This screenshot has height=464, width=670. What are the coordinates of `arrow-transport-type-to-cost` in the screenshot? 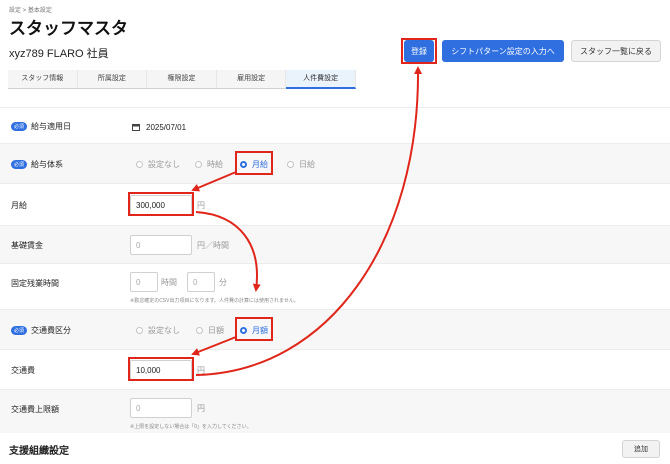 It's located at (214, 346).